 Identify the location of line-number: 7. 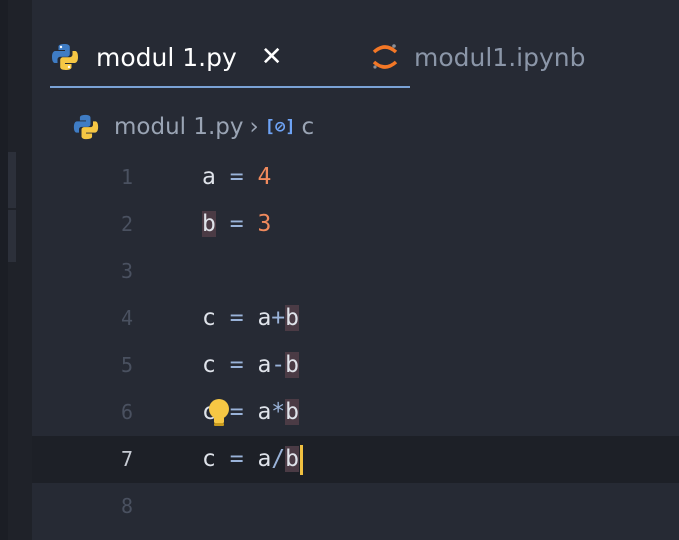
(127, 459).